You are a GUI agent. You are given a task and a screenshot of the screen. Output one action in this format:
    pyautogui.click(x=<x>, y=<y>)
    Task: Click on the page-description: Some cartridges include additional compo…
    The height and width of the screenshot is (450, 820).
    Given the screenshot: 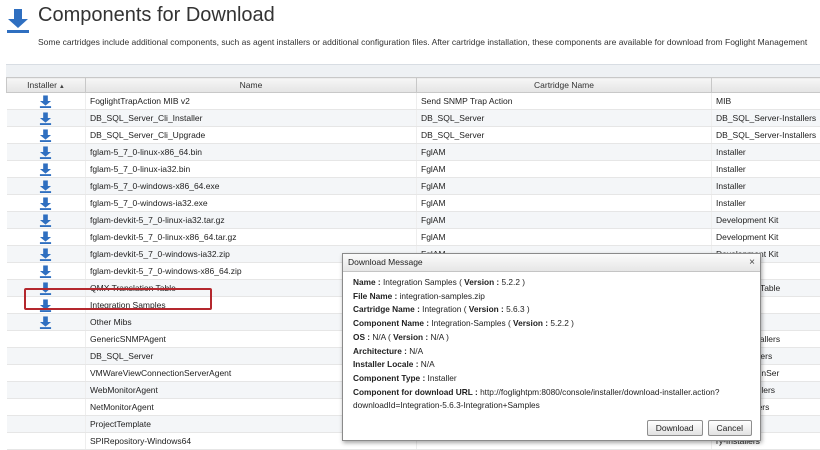 What is the action you would take?
    pyautogui.click(x=422, y=42)
    